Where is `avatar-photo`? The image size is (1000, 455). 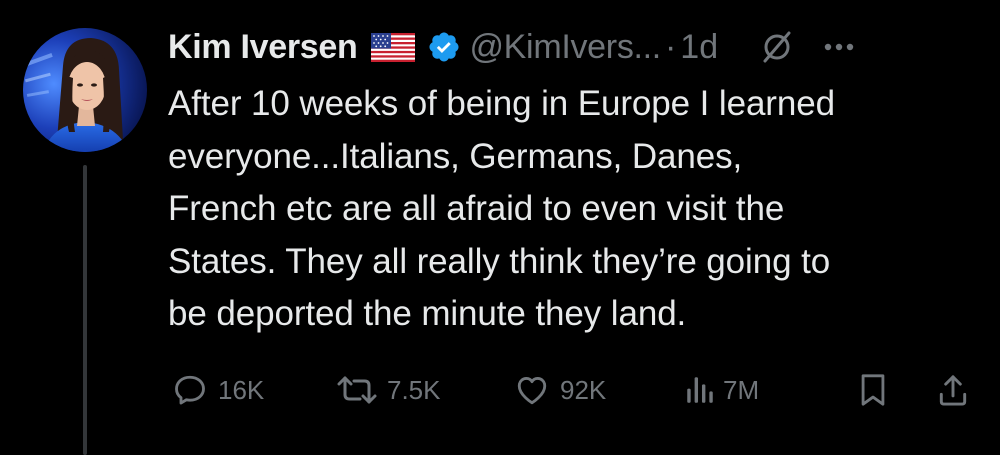
avatar-photo is located at coordinates (85, 90).